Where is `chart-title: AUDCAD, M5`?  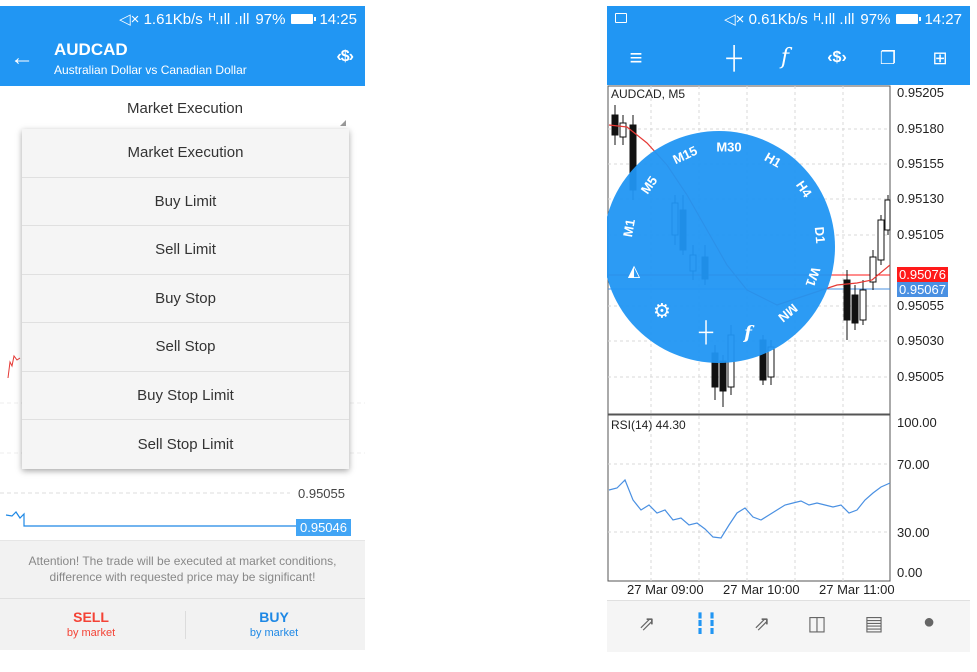
chart-title: AUDCAD, M5 is located at coordinates (648, 94).